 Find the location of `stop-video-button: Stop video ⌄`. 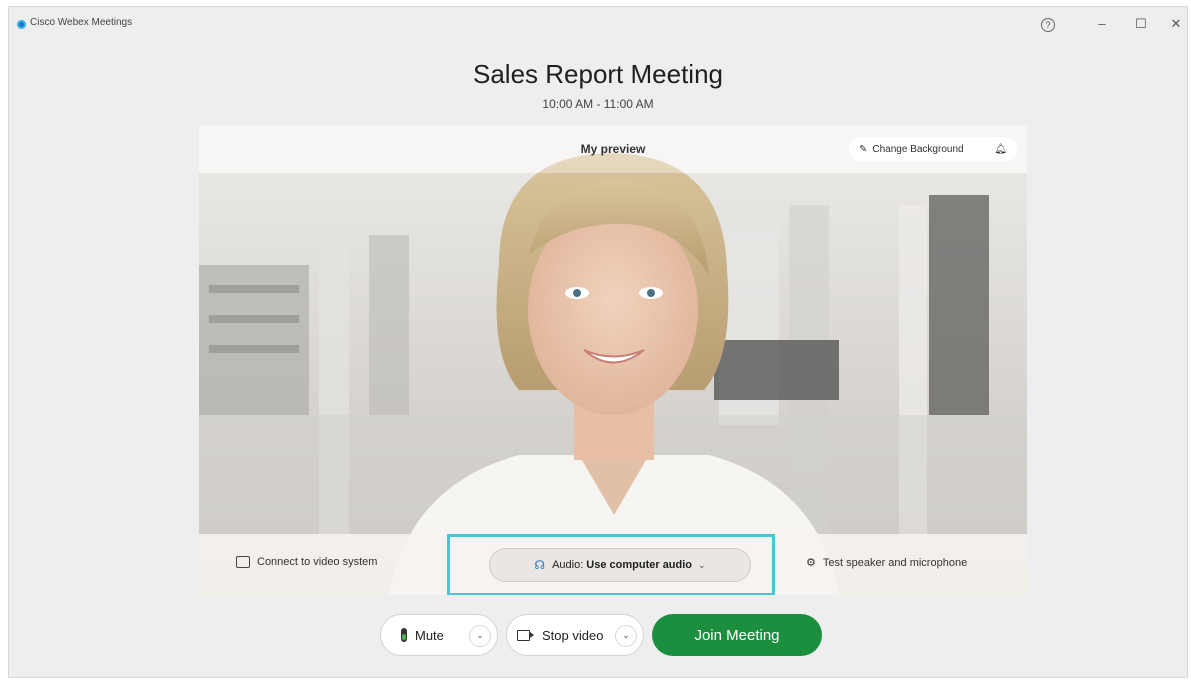

stop-video-button: Stop video ⌄ is located at coordinates (575, 635).